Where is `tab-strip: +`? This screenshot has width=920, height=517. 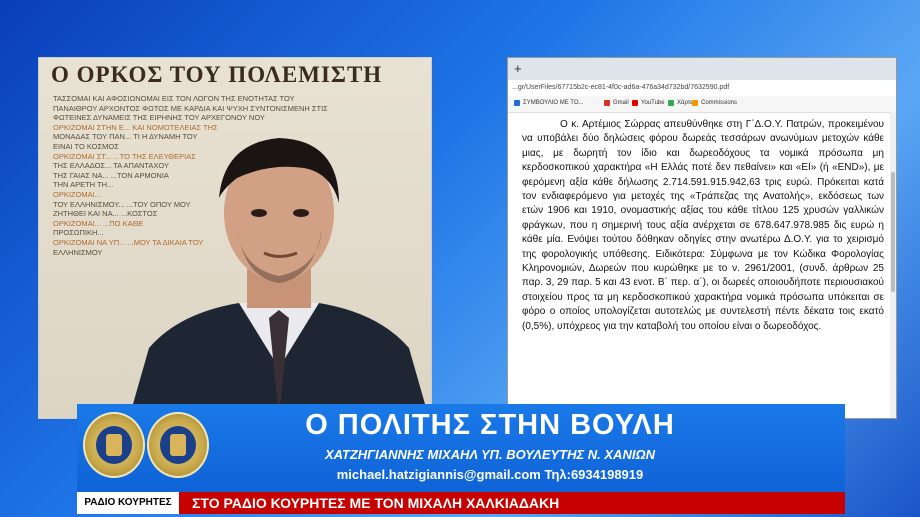
tab-strip: + is located at coordinates (702, 69).